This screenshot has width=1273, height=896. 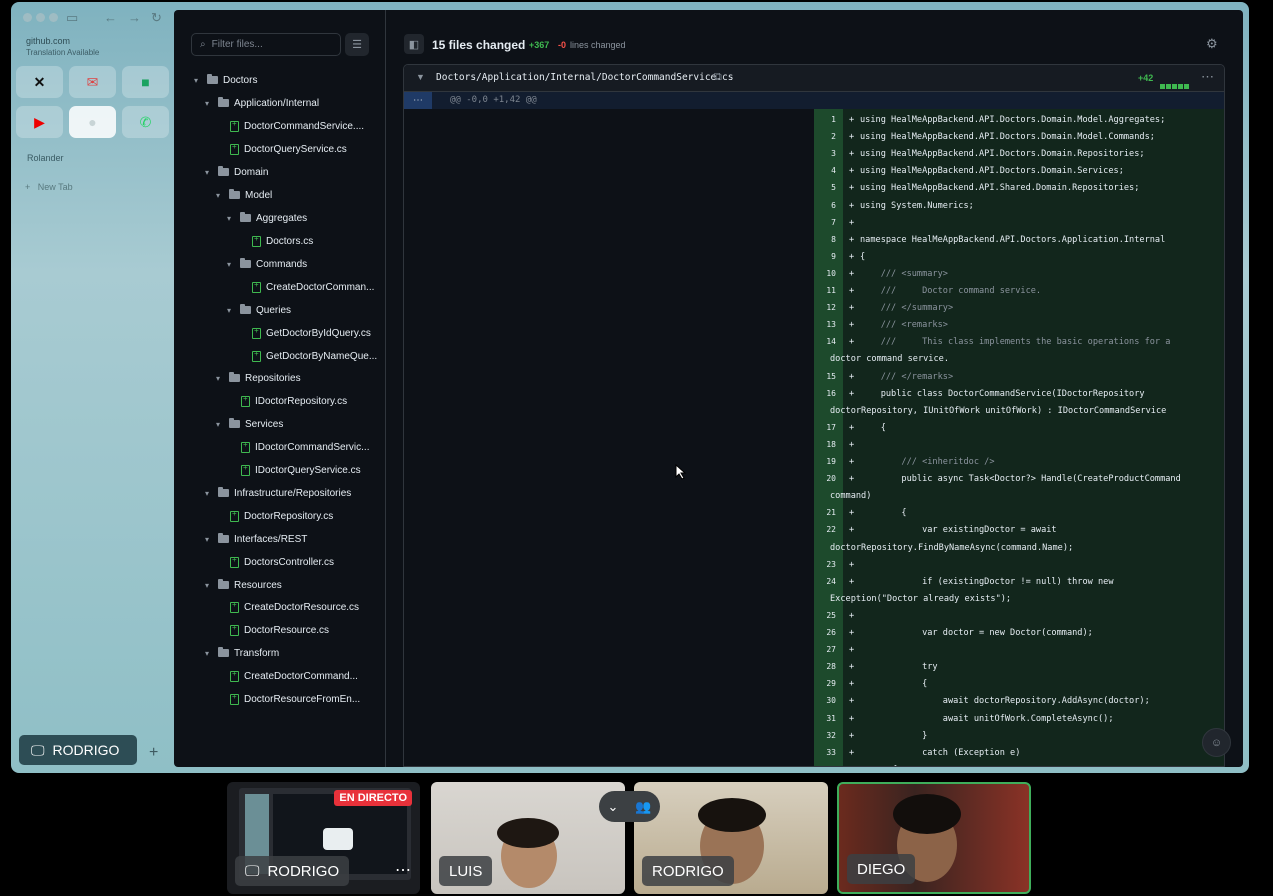 I want to click on tree-folder: ▾ Application/Internal, so click(x=262, y=103).